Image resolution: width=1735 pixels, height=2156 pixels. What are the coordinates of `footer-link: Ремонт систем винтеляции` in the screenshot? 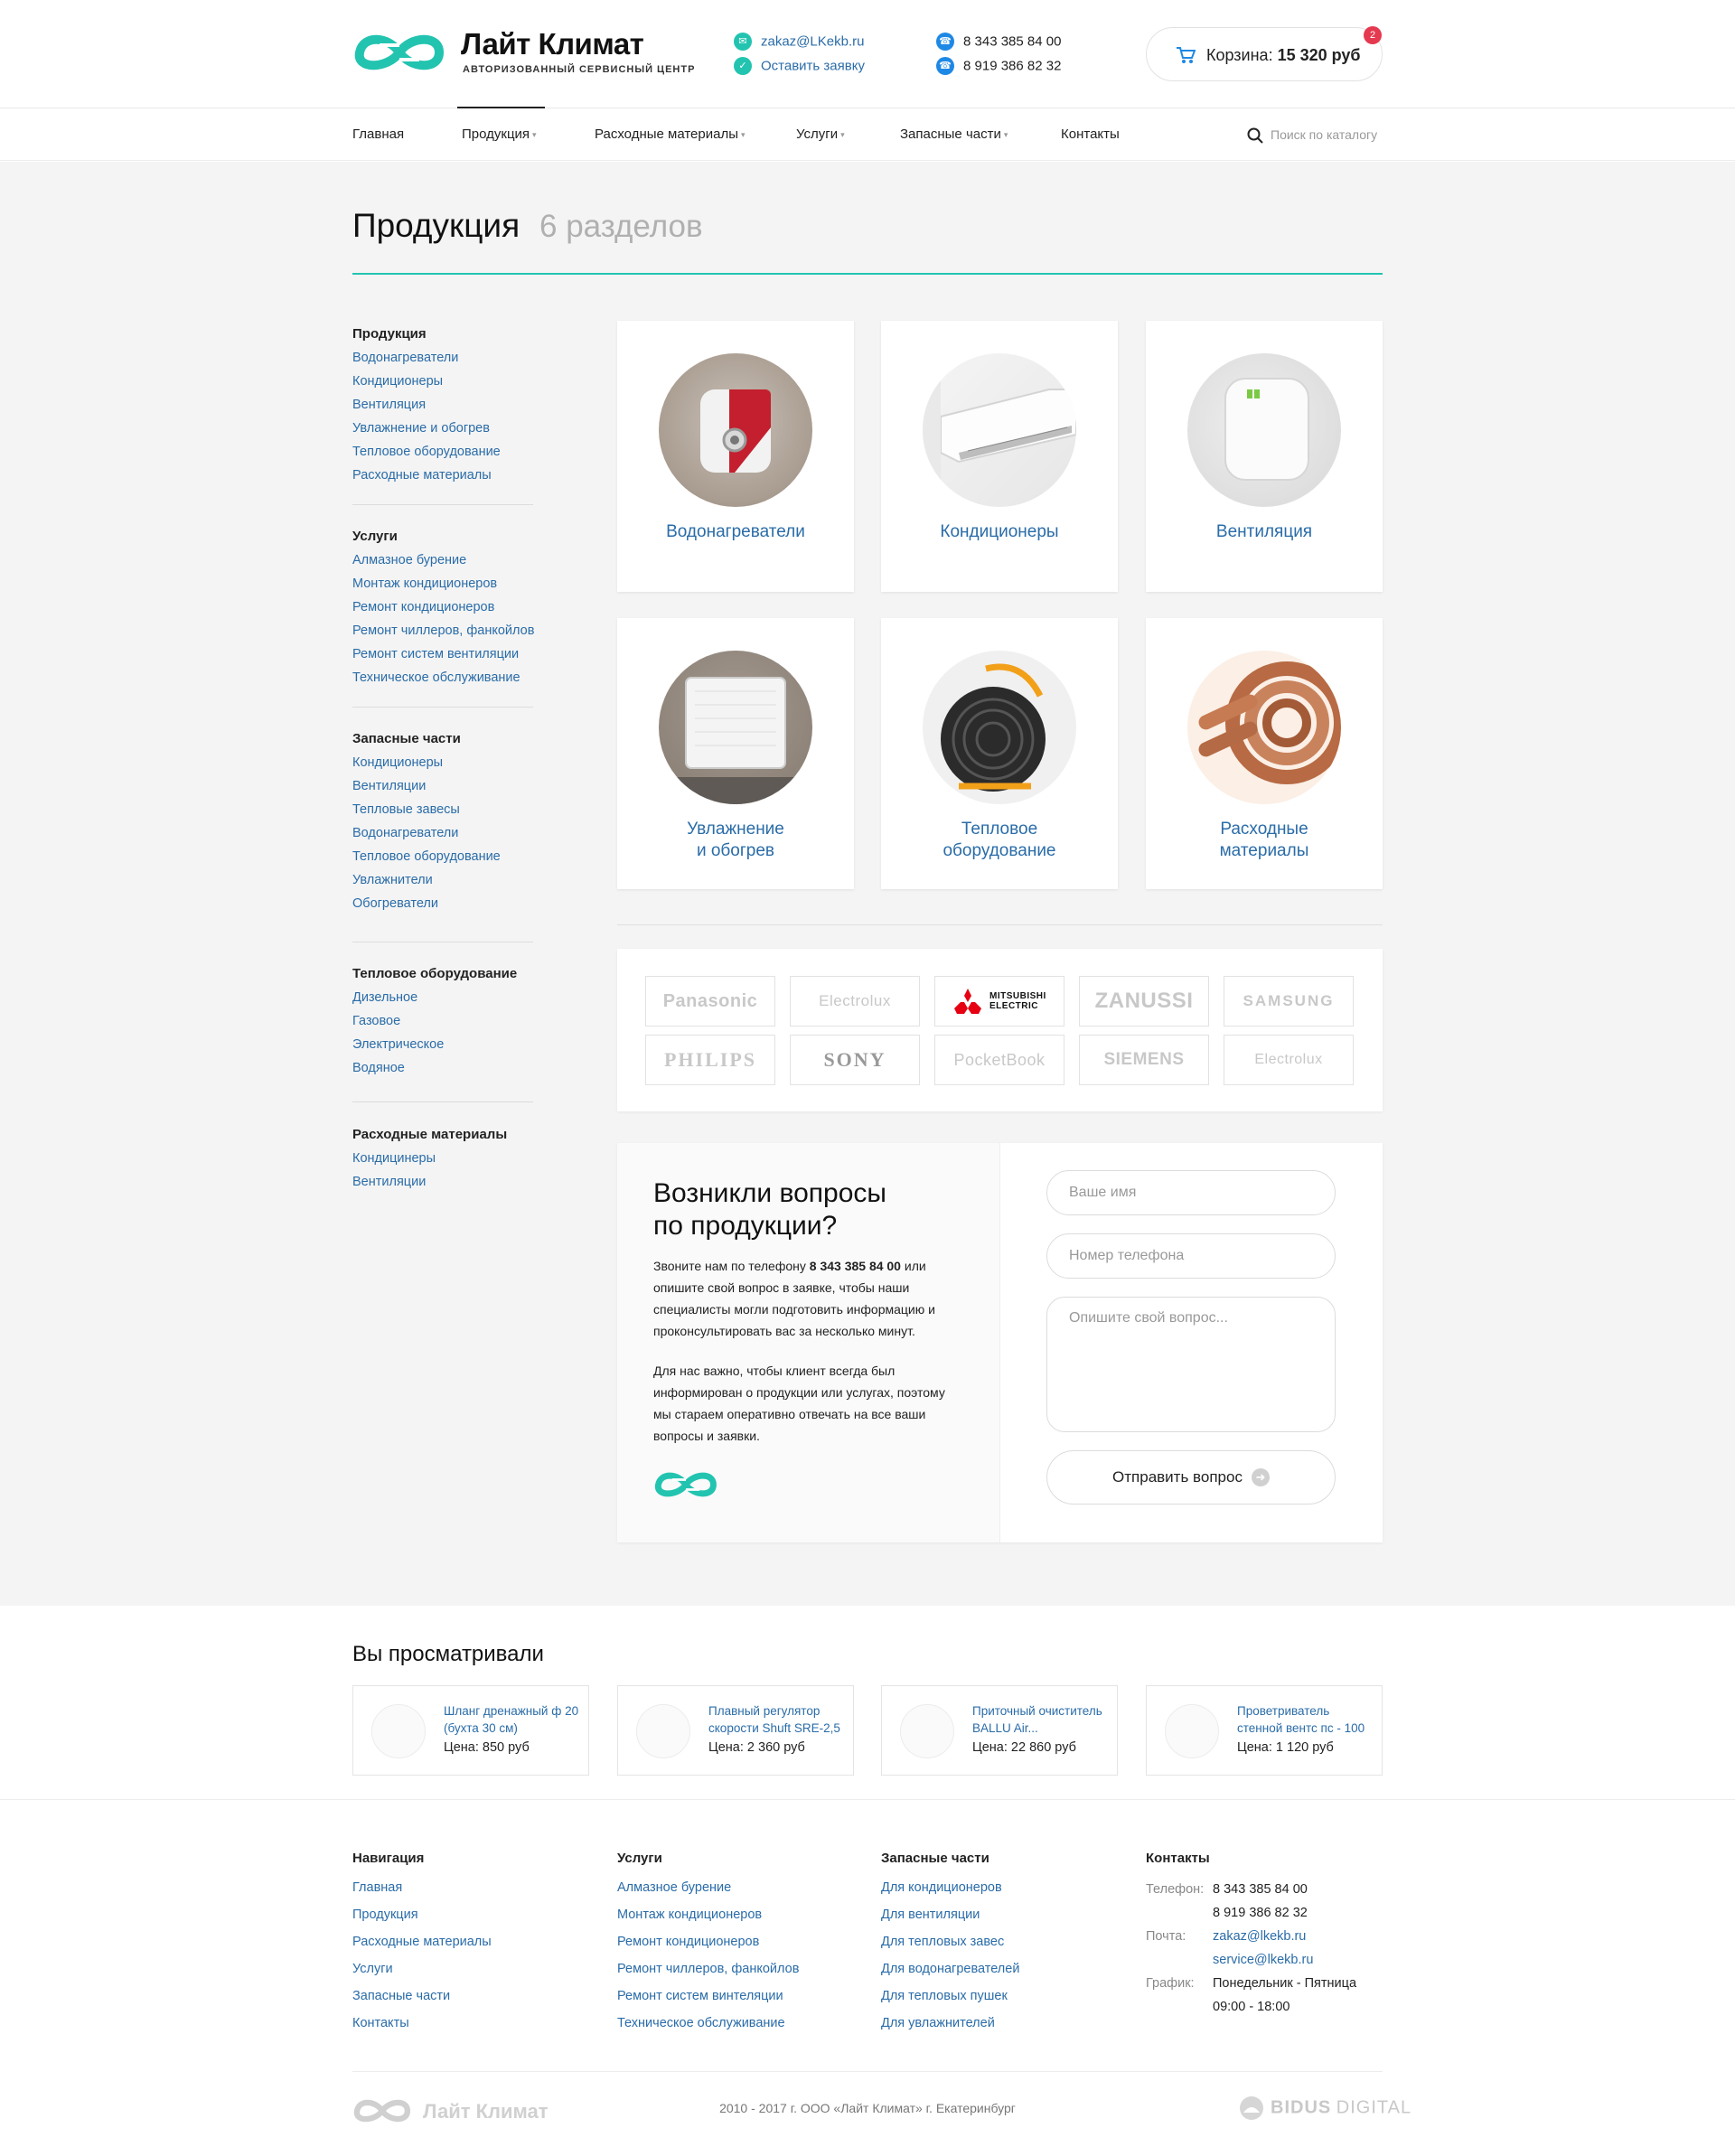 It's located at (708, 1996).